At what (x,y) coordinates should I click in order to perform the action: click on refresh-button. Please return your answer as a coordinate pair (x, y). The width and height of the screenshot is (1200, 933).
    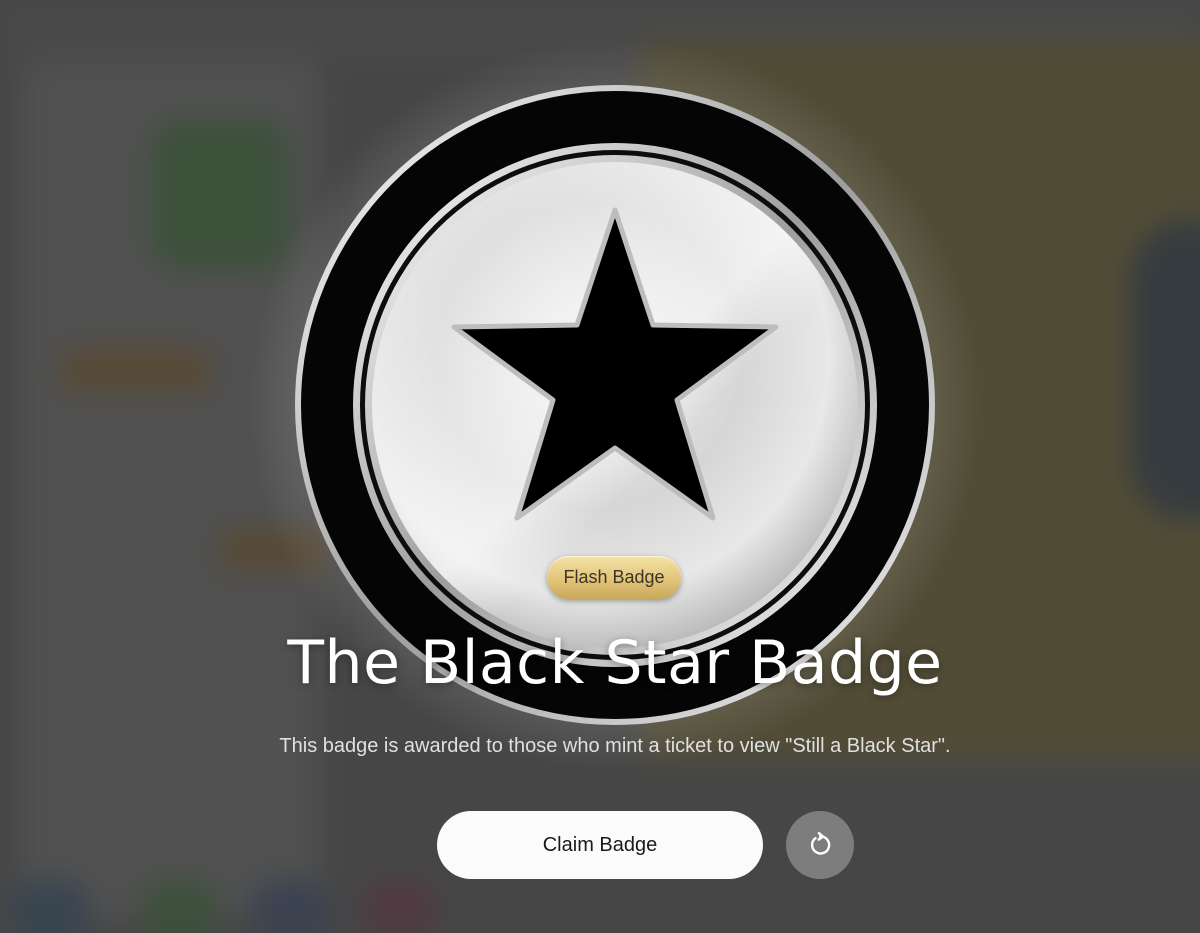
    Looking at the image, I should click on (820, 845).